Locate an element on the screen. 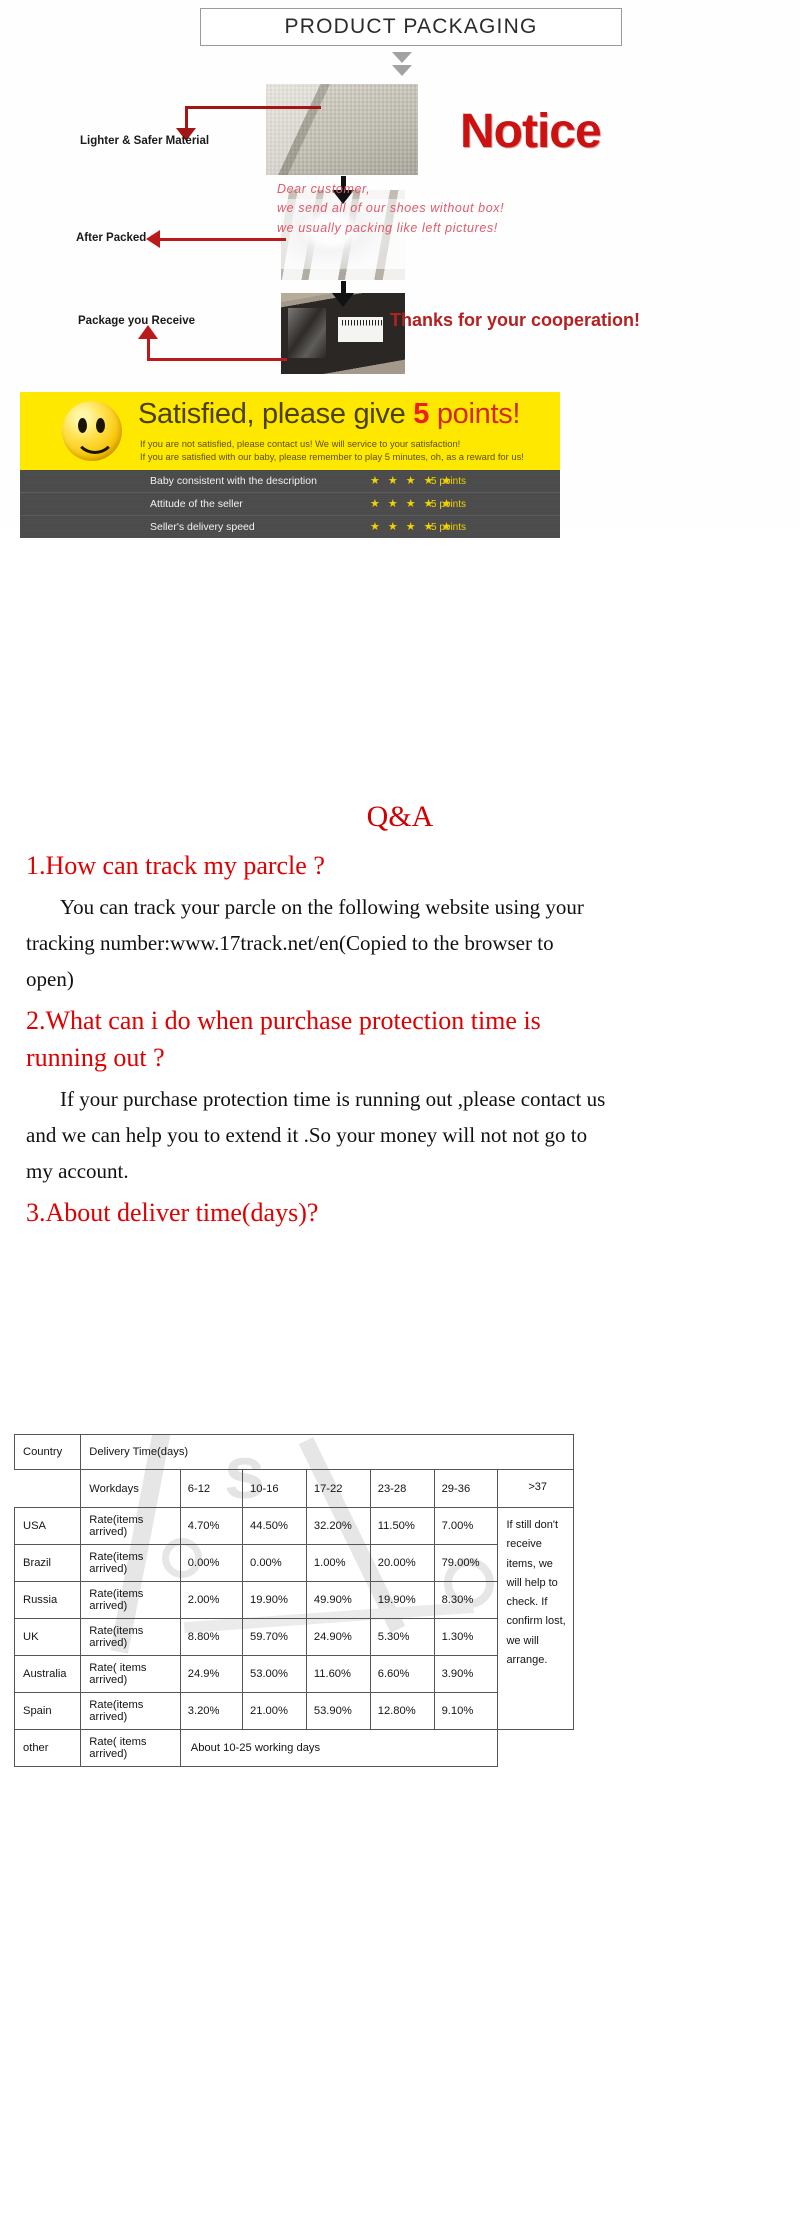  packaging-title-box: PRODUCT PACKAGING is located at coordinates (411, 27).